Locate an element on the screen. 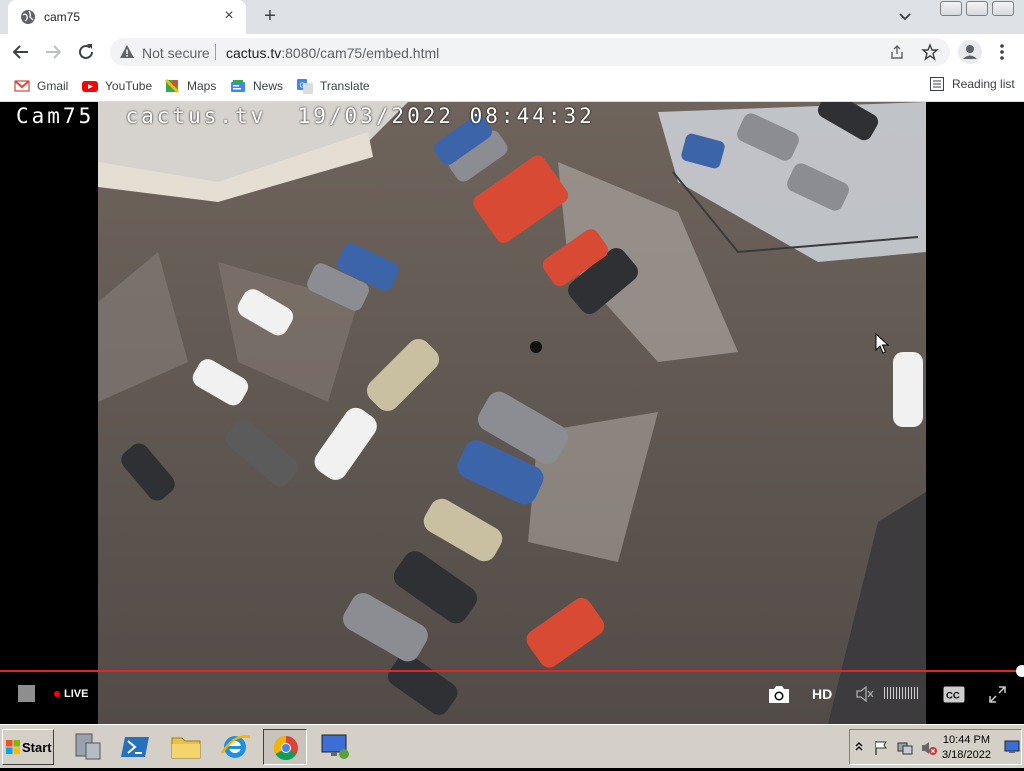  bookmark-translate: G Translate is located at coordinates (333, 86).